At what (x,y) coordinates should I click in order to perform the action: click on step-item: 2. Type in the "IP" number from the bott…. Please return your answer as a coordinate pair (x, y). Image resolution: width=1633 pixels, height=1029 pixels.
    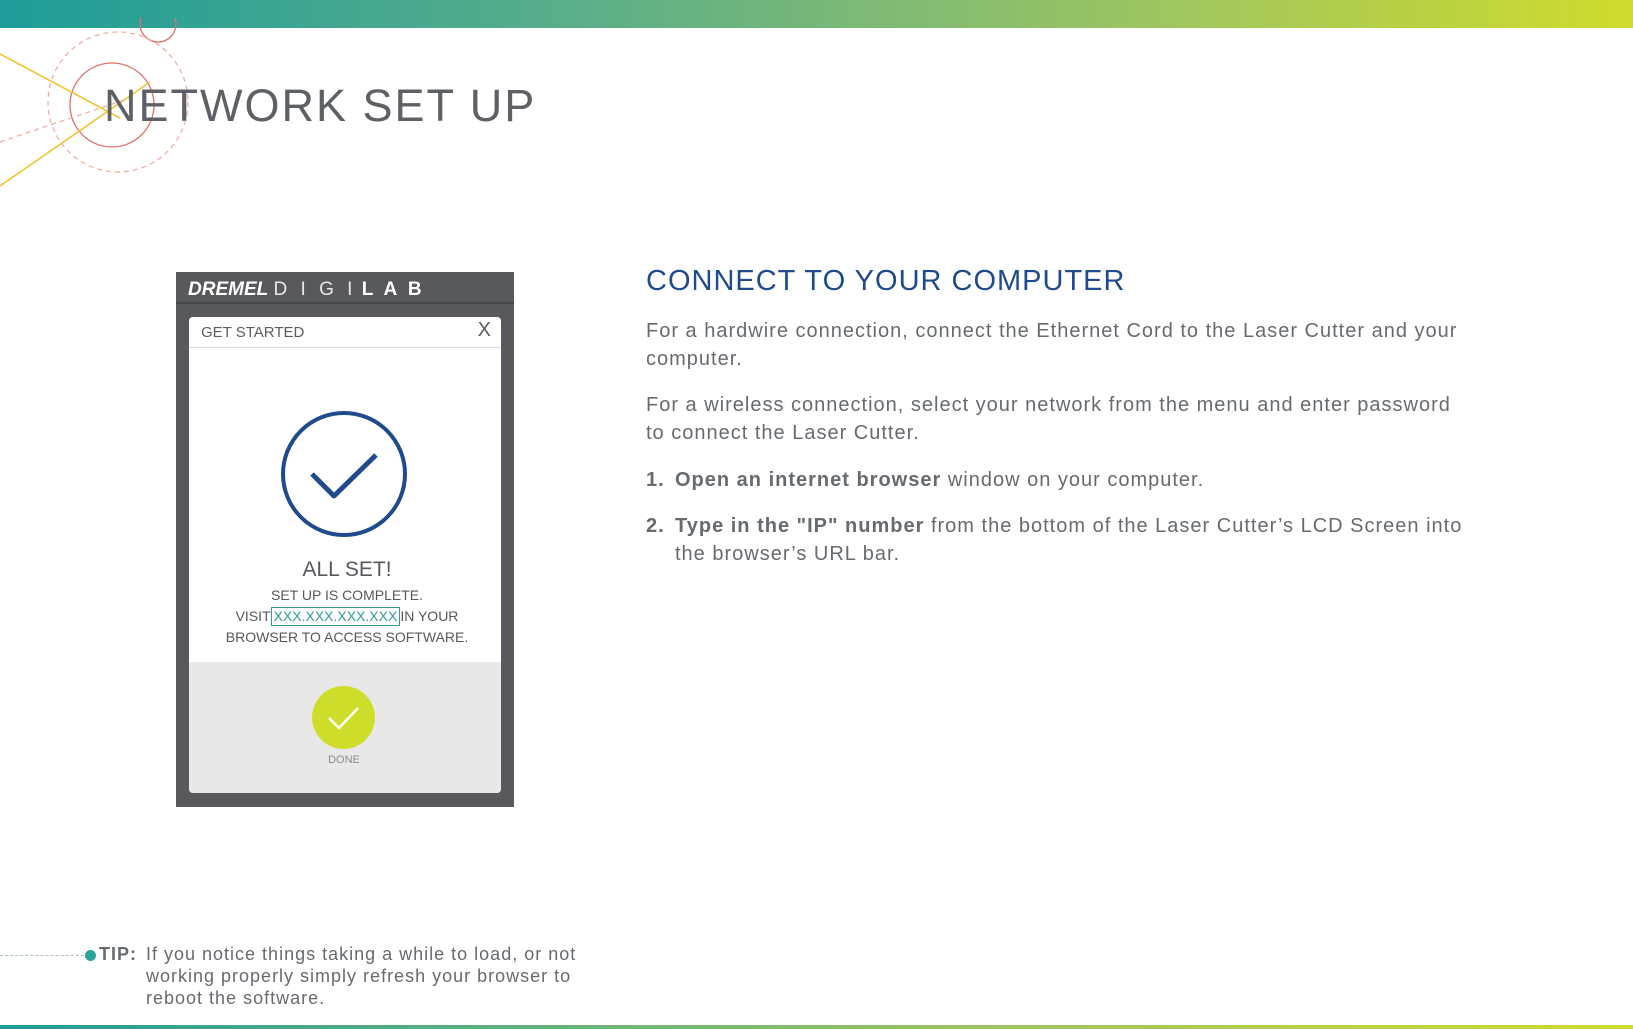
    Looking at the image, I should click on (1056, 540).